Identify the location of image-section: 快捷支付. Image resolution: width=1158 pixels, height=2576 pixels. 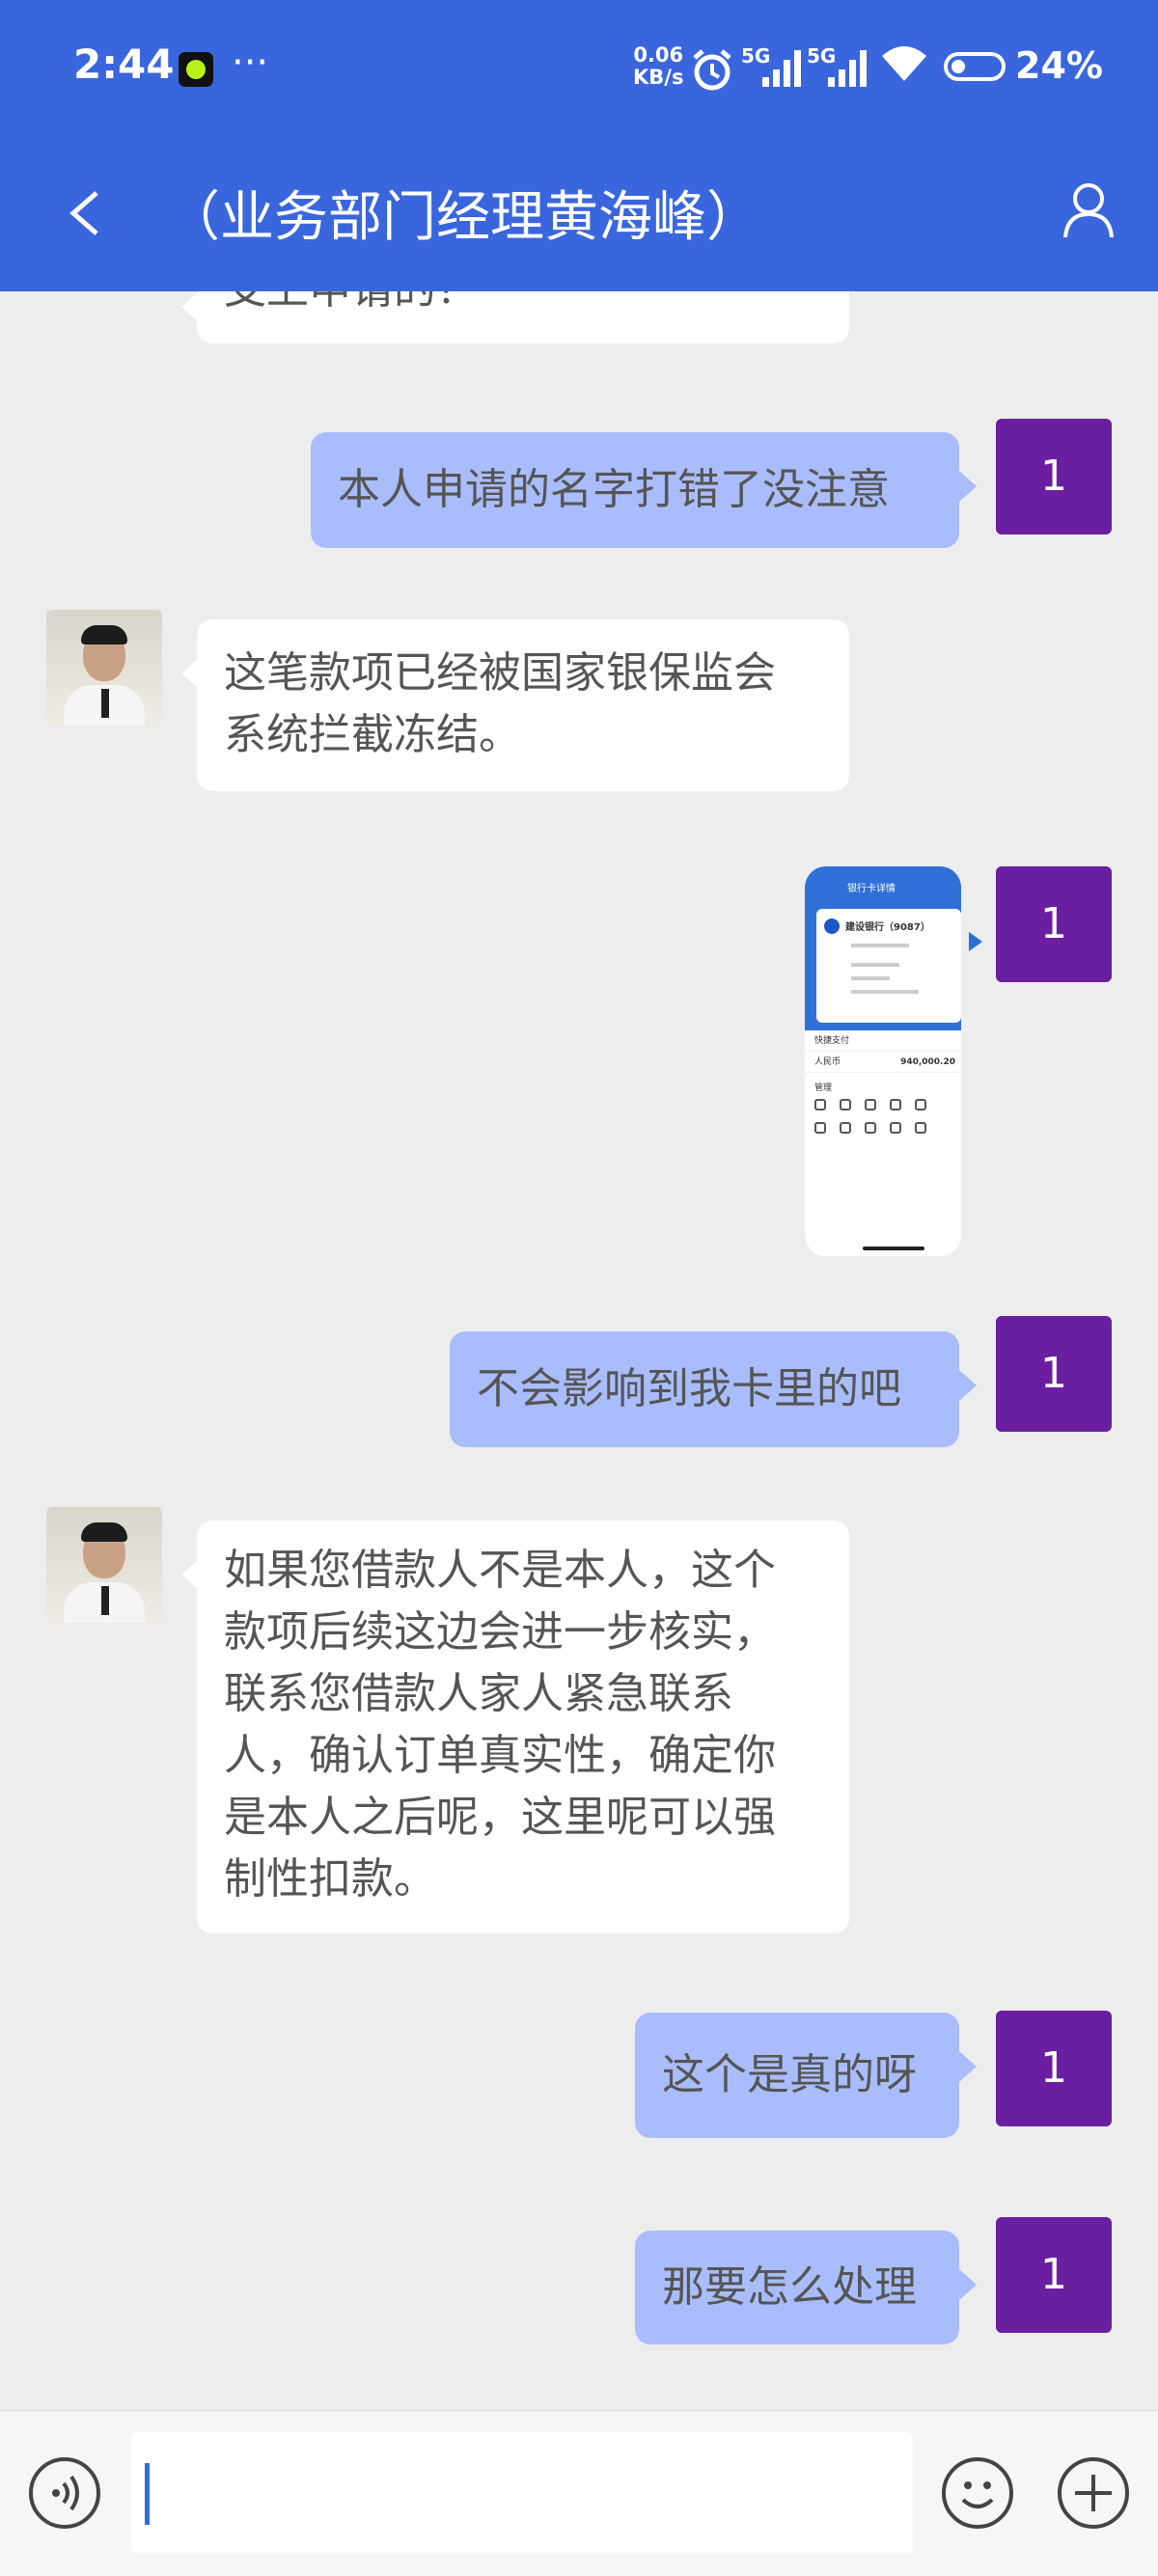
(883, 1041).